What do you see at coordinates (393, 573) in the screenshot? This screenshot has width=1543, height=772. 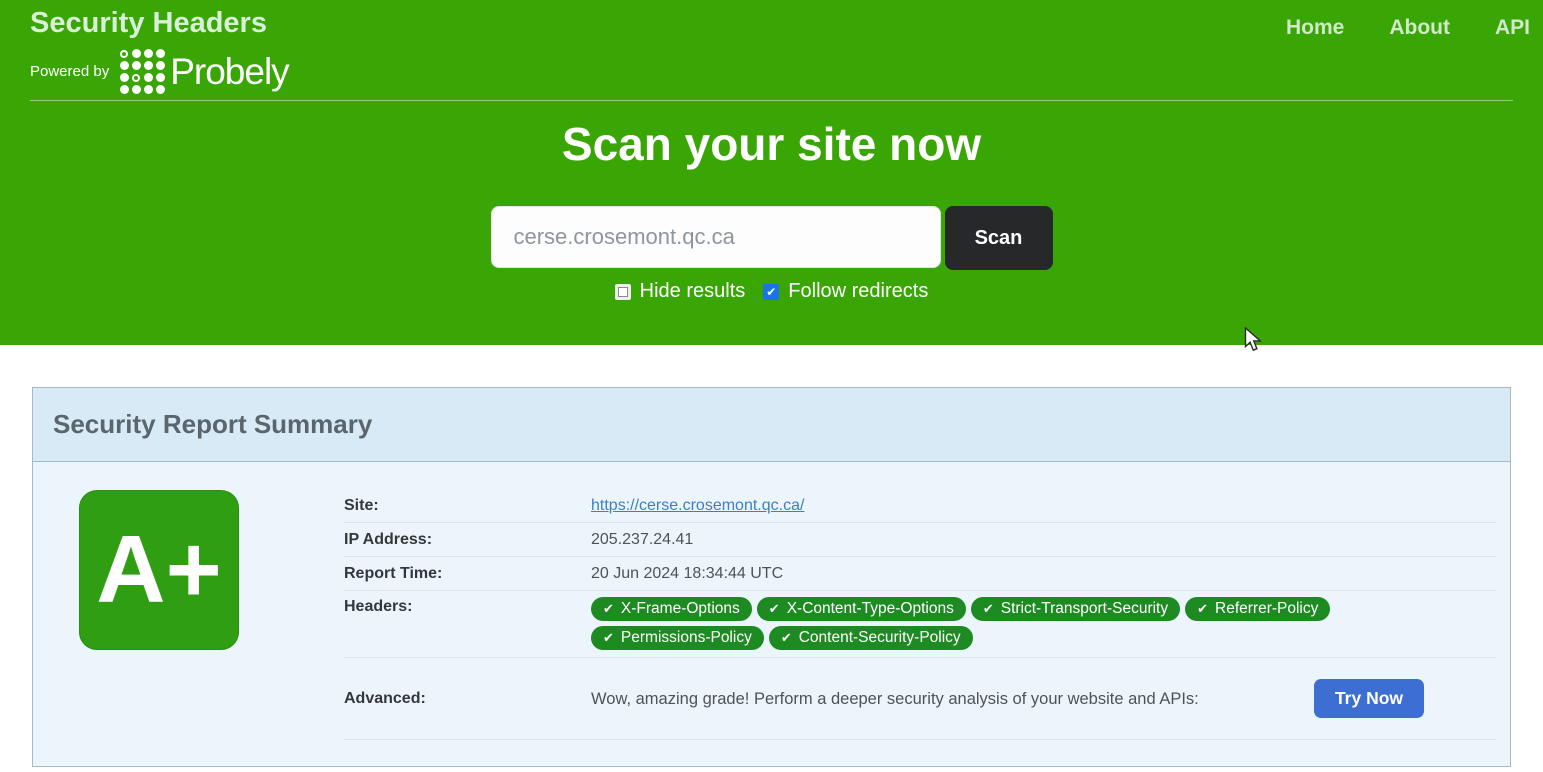 I see `report-time-label: Report Time:` at bounding box center [393, 573].